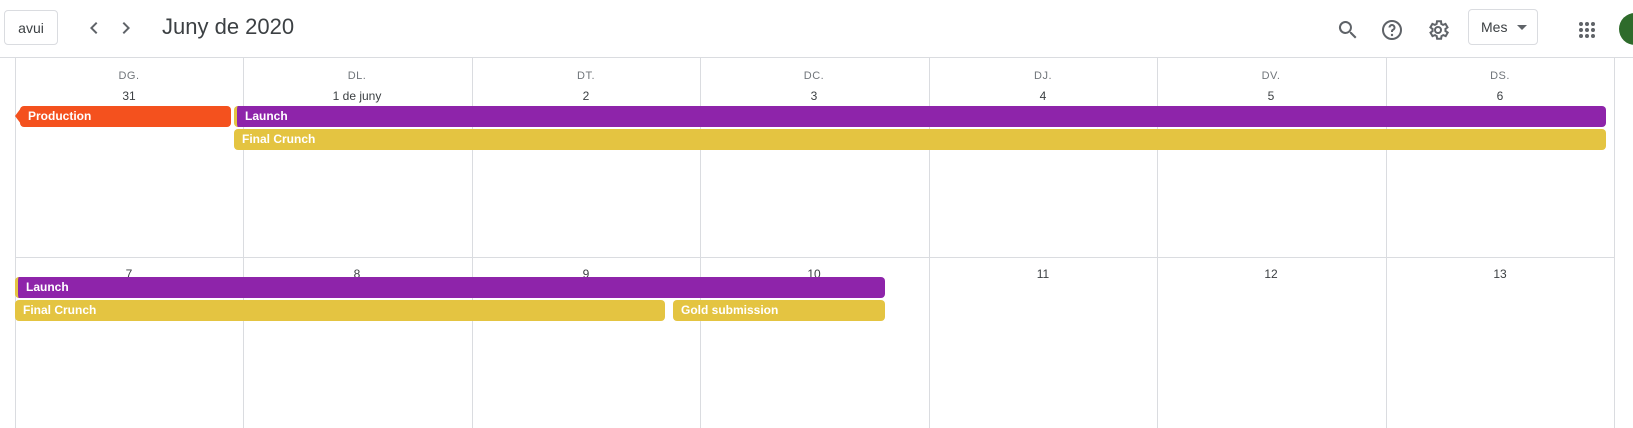  I want to click on help-icon, so click(1392, 30).